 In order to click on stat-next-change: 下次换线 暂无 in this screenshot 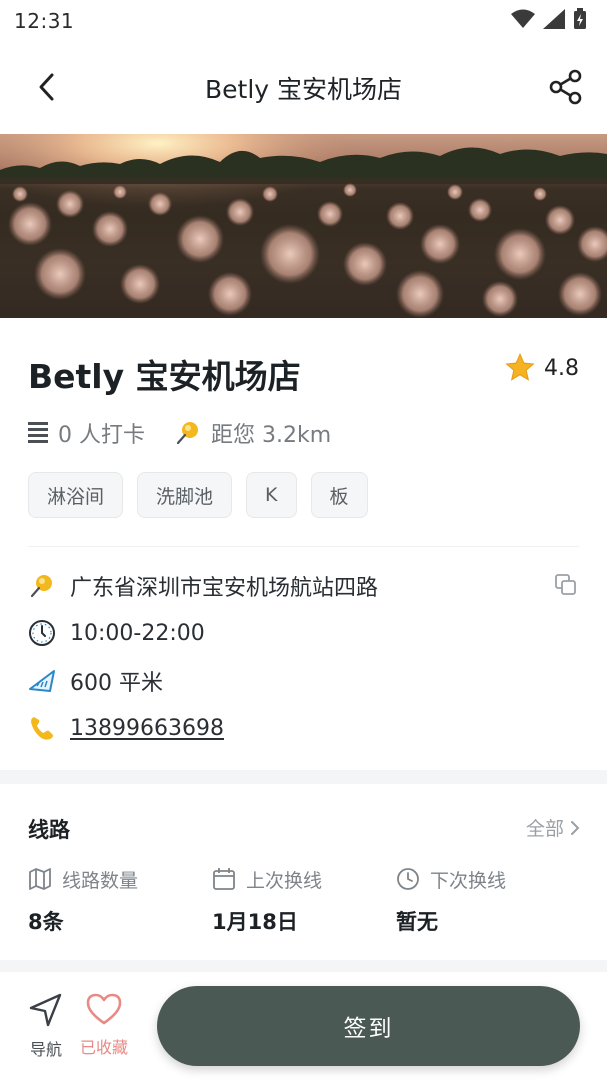, I will do `click(488, 900)`.